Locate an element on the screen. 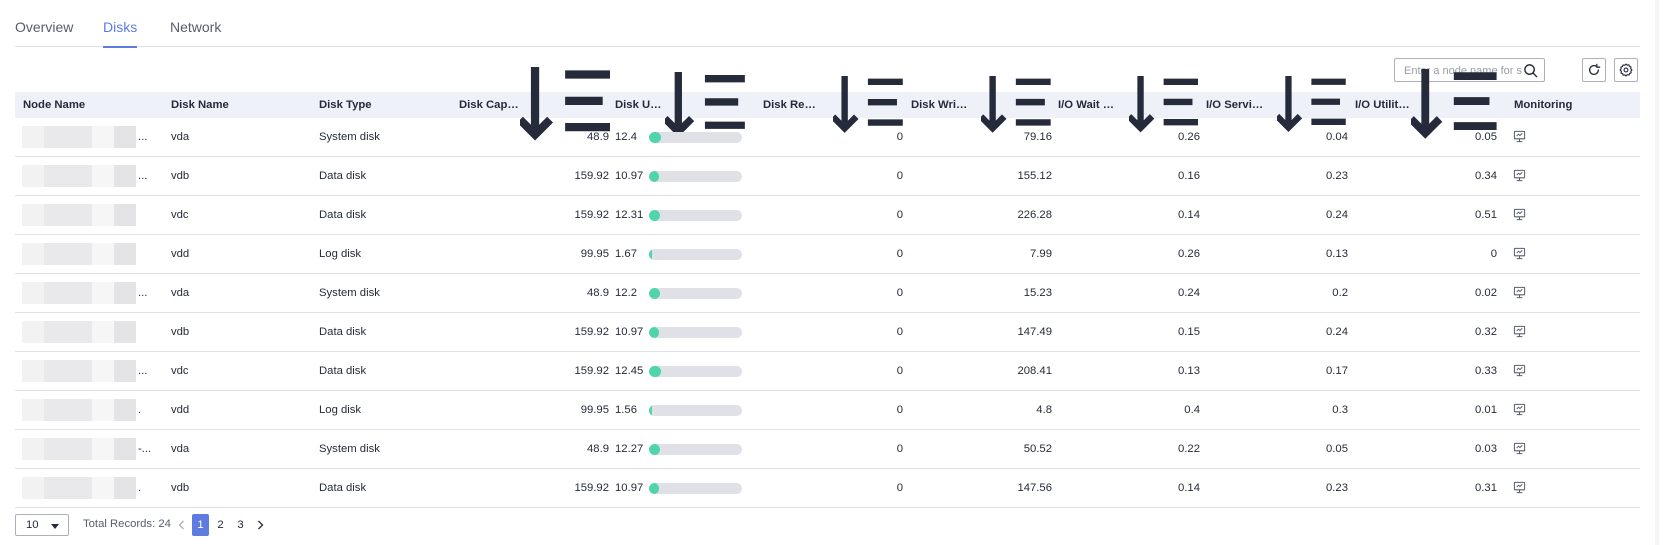 This screenshot has height=545, width=1667. search-icon is located at coordinates (1530, 70).